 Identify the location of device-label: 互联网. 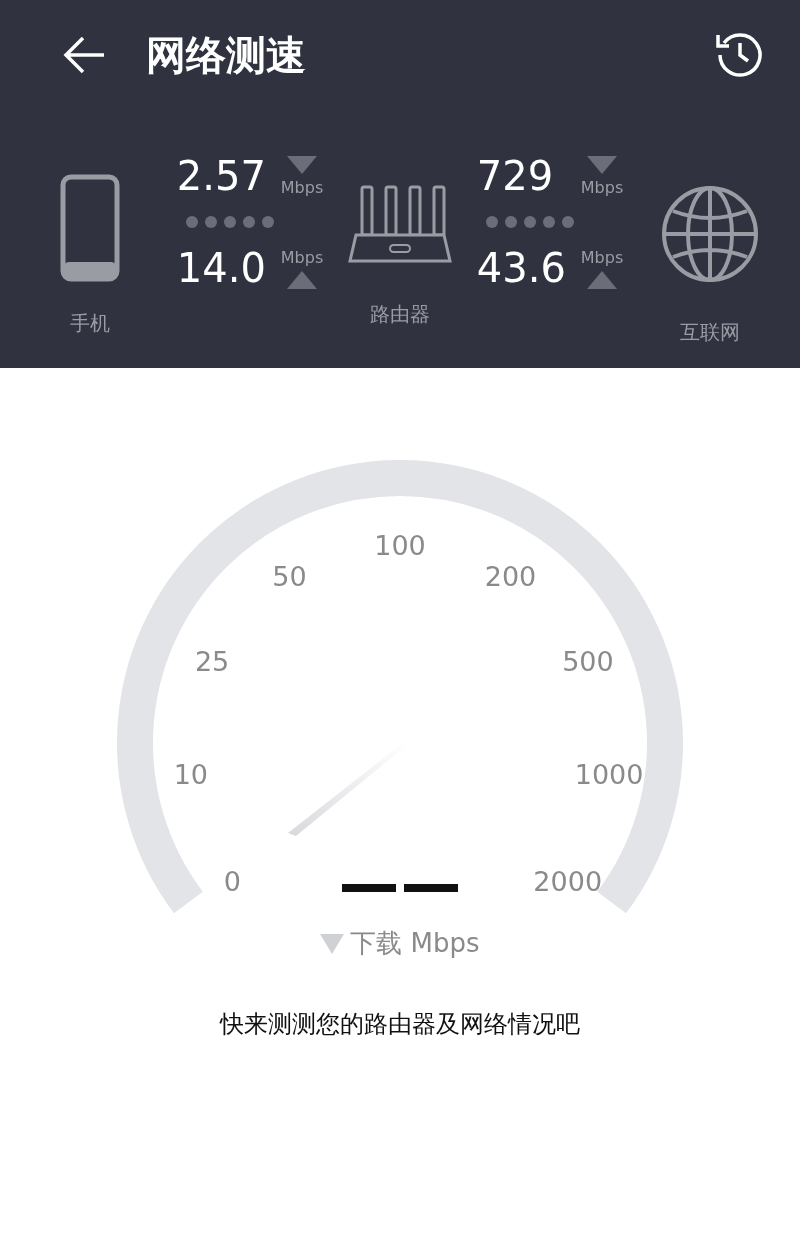
(710, 332).